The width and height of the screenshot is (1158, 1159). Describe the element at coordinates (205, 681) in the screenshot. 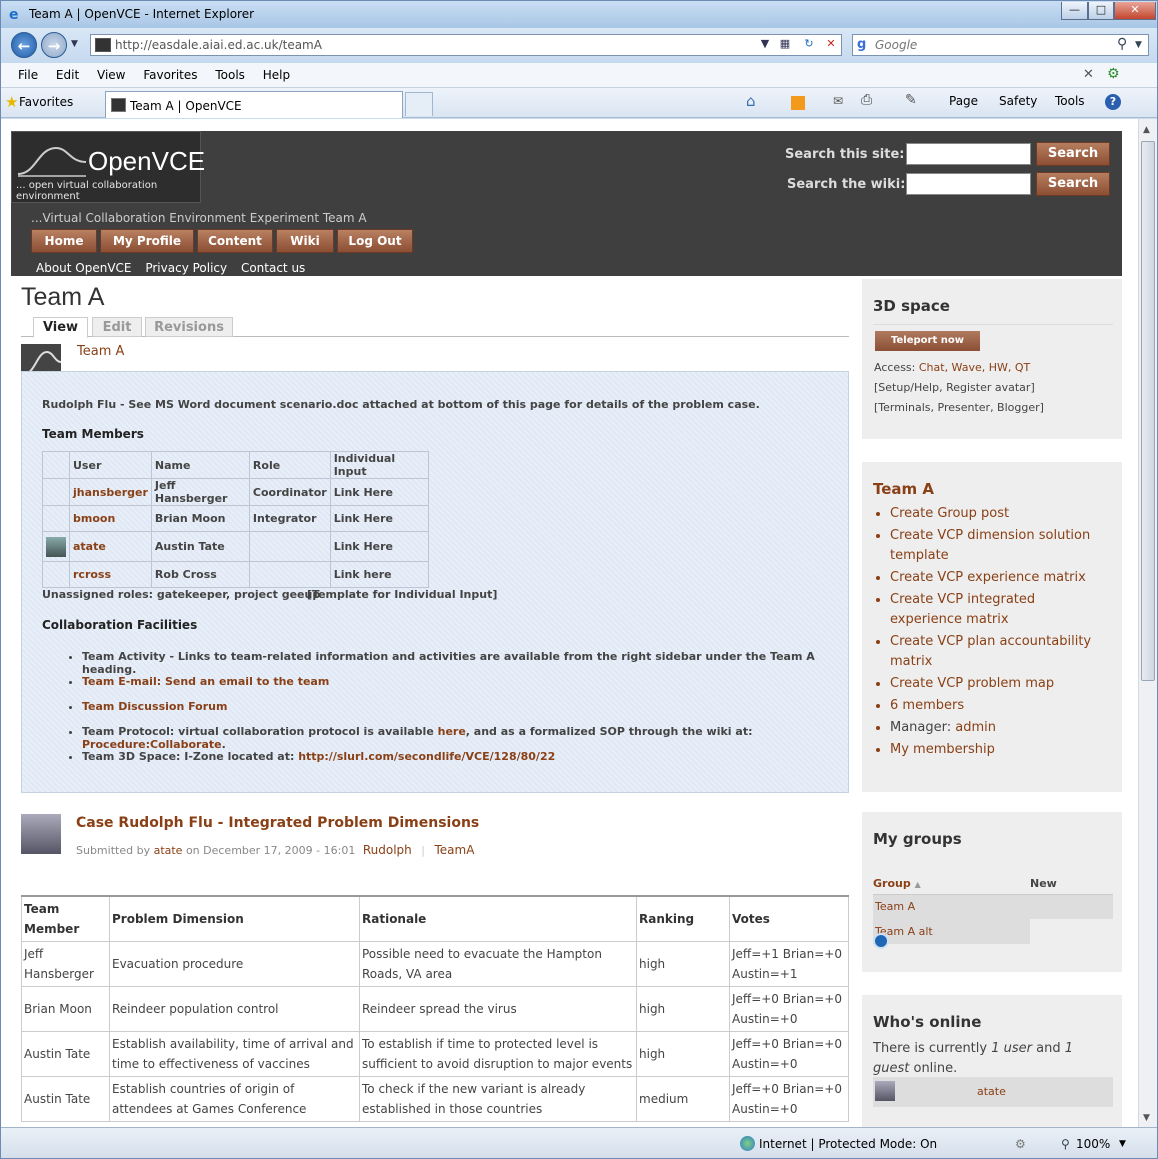

I see `team-email-link: Team E-mail: Send an email to the team` at that location.